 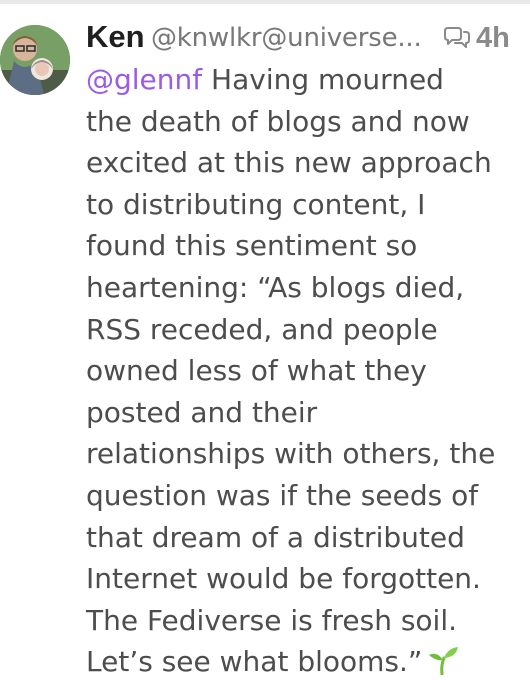 What do you see at coordinates (291, 454) in the screenshot?
I see `body-line: relationships with others, the` at bounding box center [291, 454].